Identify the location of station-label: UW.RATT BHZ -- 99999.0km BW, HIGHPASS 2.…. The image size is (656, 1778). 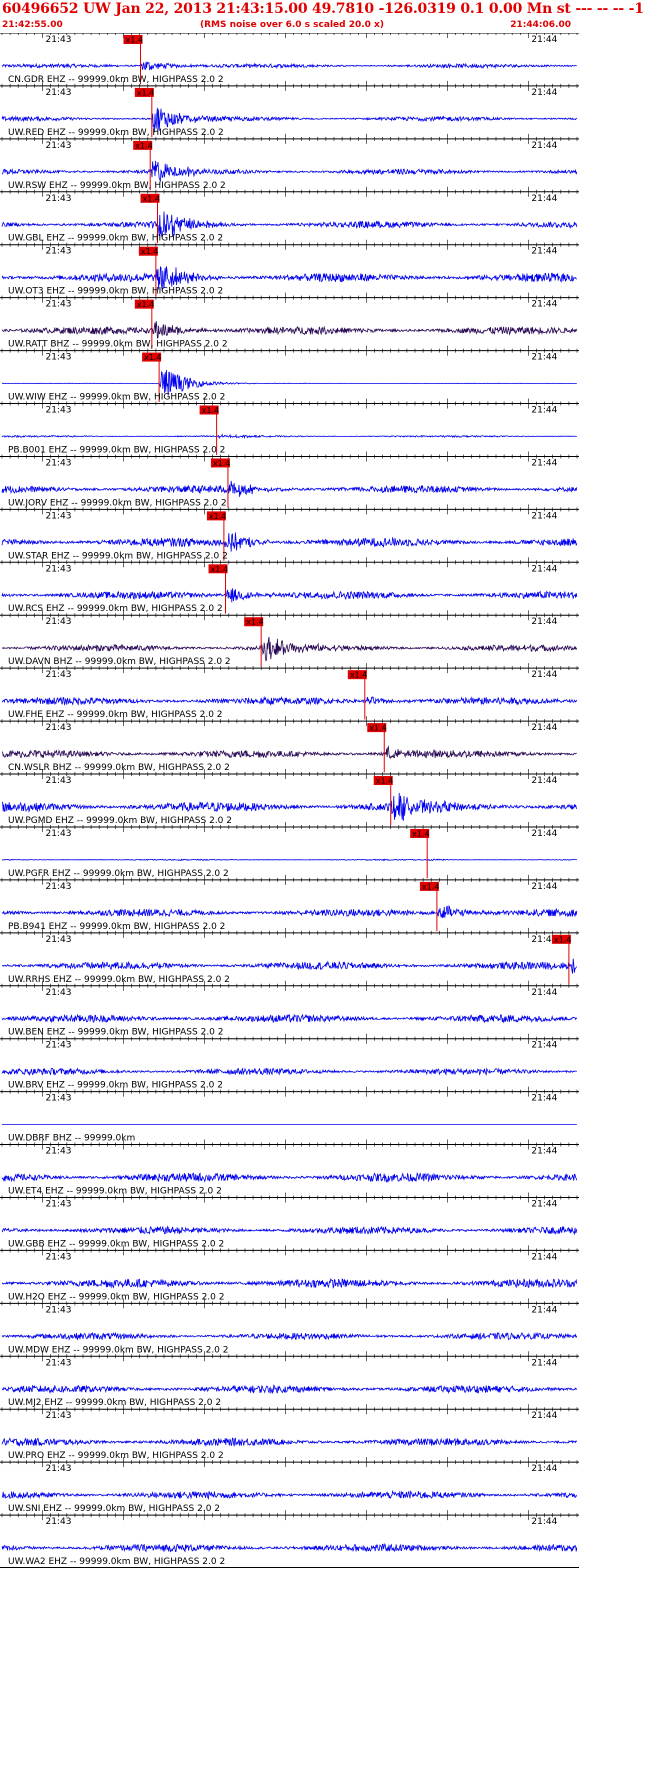
(118, 345).